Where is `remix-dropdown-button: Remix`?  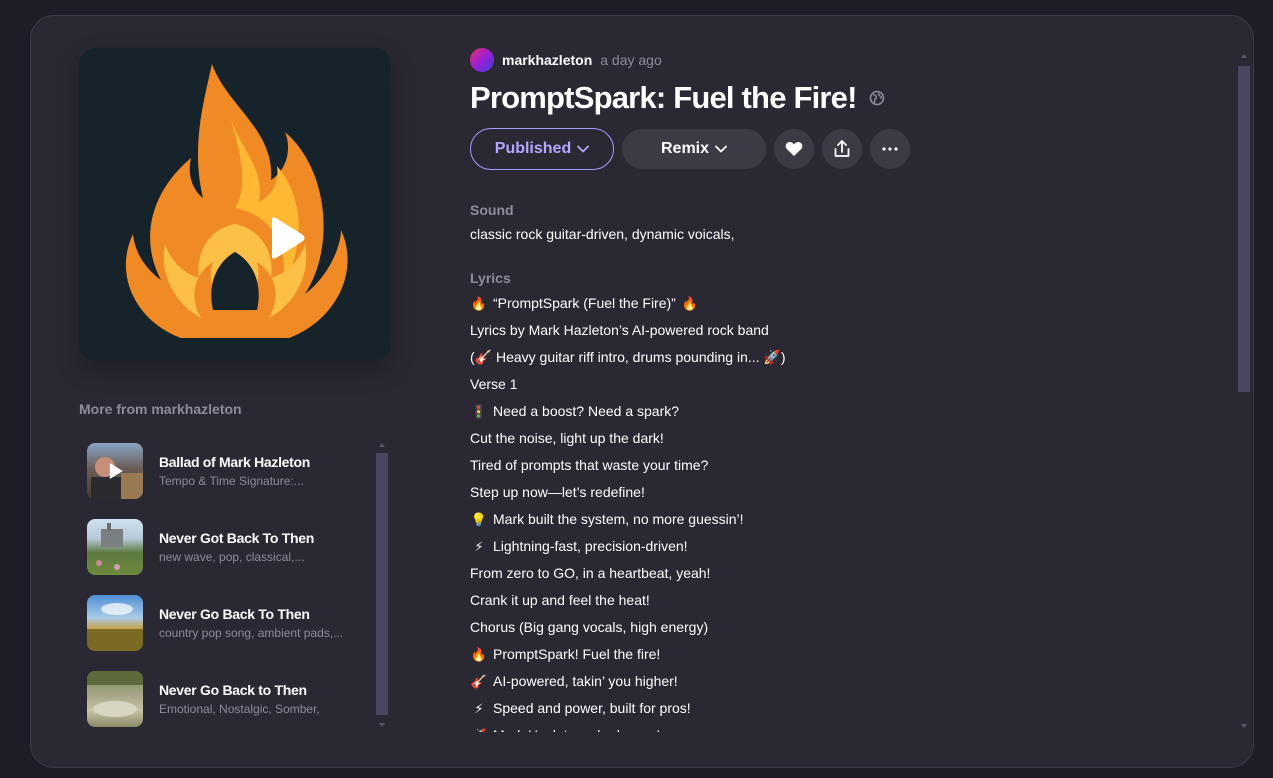
remix-dropdown-button: Remix is located at coordinates (694, 149).